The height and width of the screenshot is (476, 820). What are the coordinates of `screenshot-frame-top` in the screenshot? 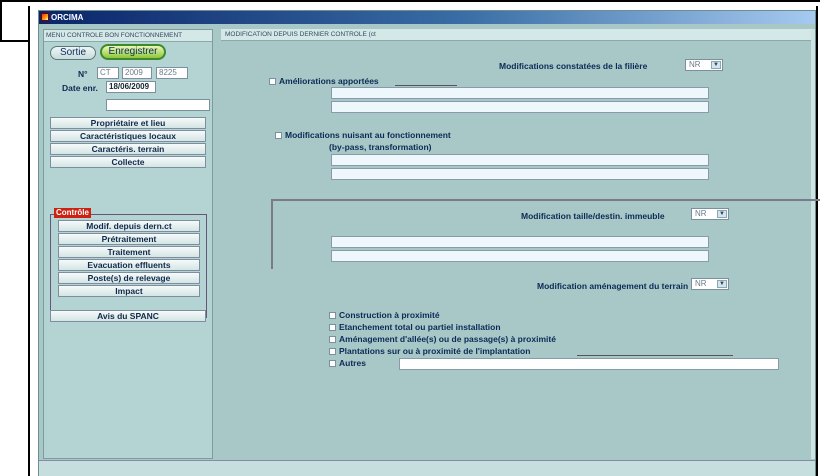 It's located at (410, 3).